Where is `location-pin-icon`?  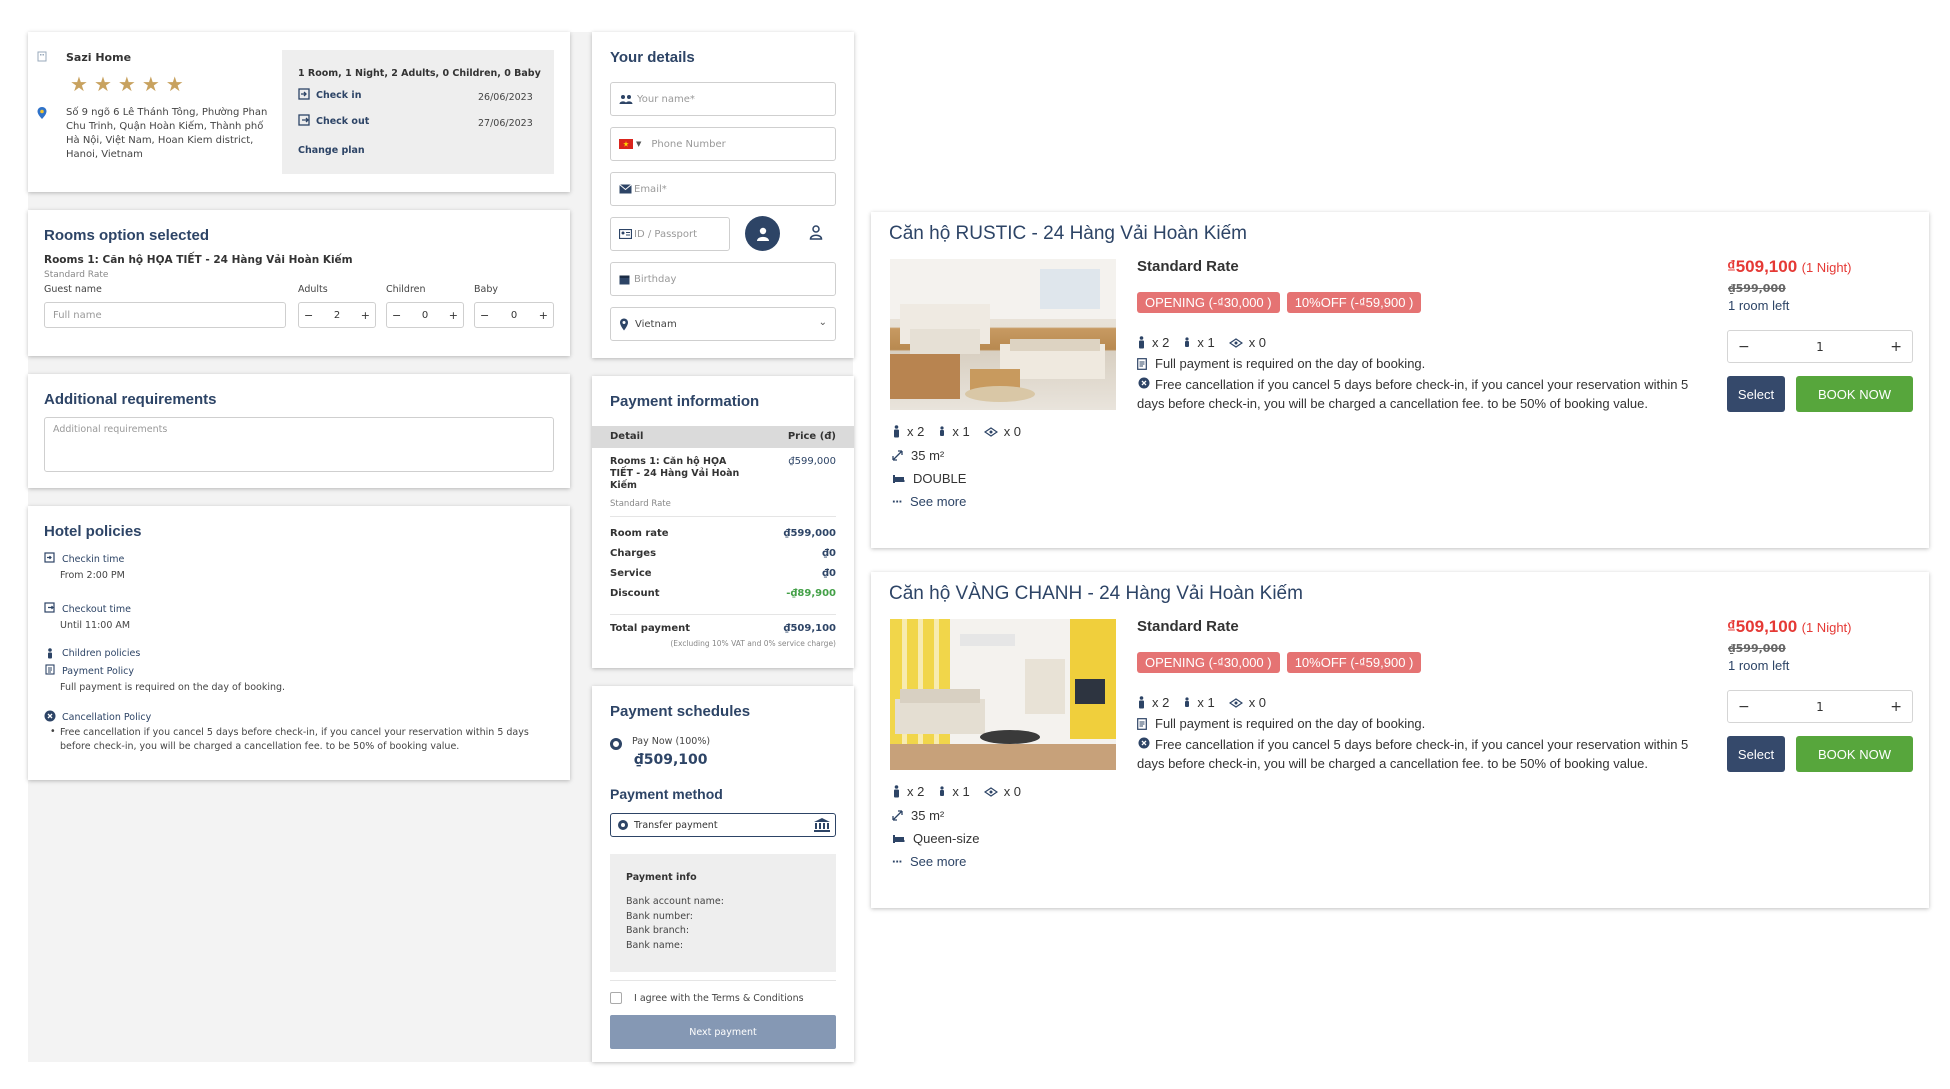
location-pin-icon is located at coordinates (42, 113).